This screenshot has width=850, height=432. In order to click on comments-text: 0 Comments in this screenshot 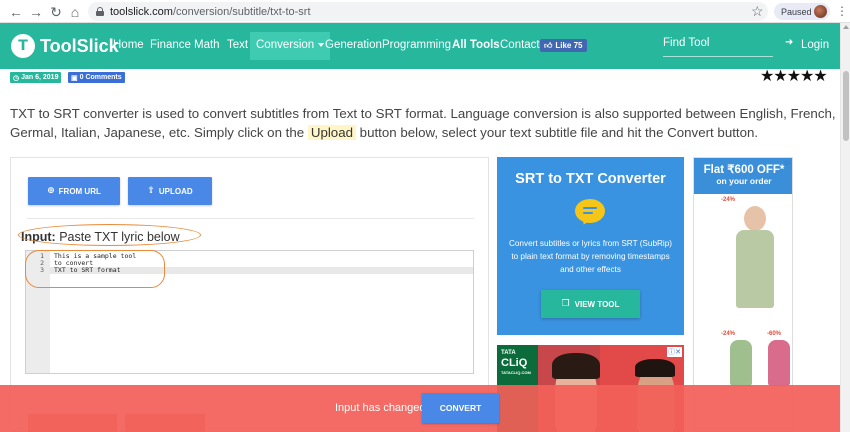, I will do `click(100, 77)`.